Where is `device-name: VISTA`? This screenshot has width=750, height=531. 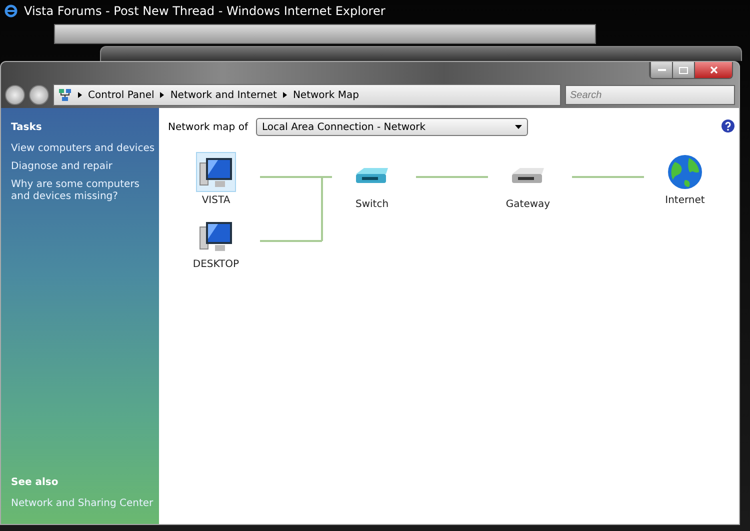 device-name: VISTA is located at coordinates (216, 200).